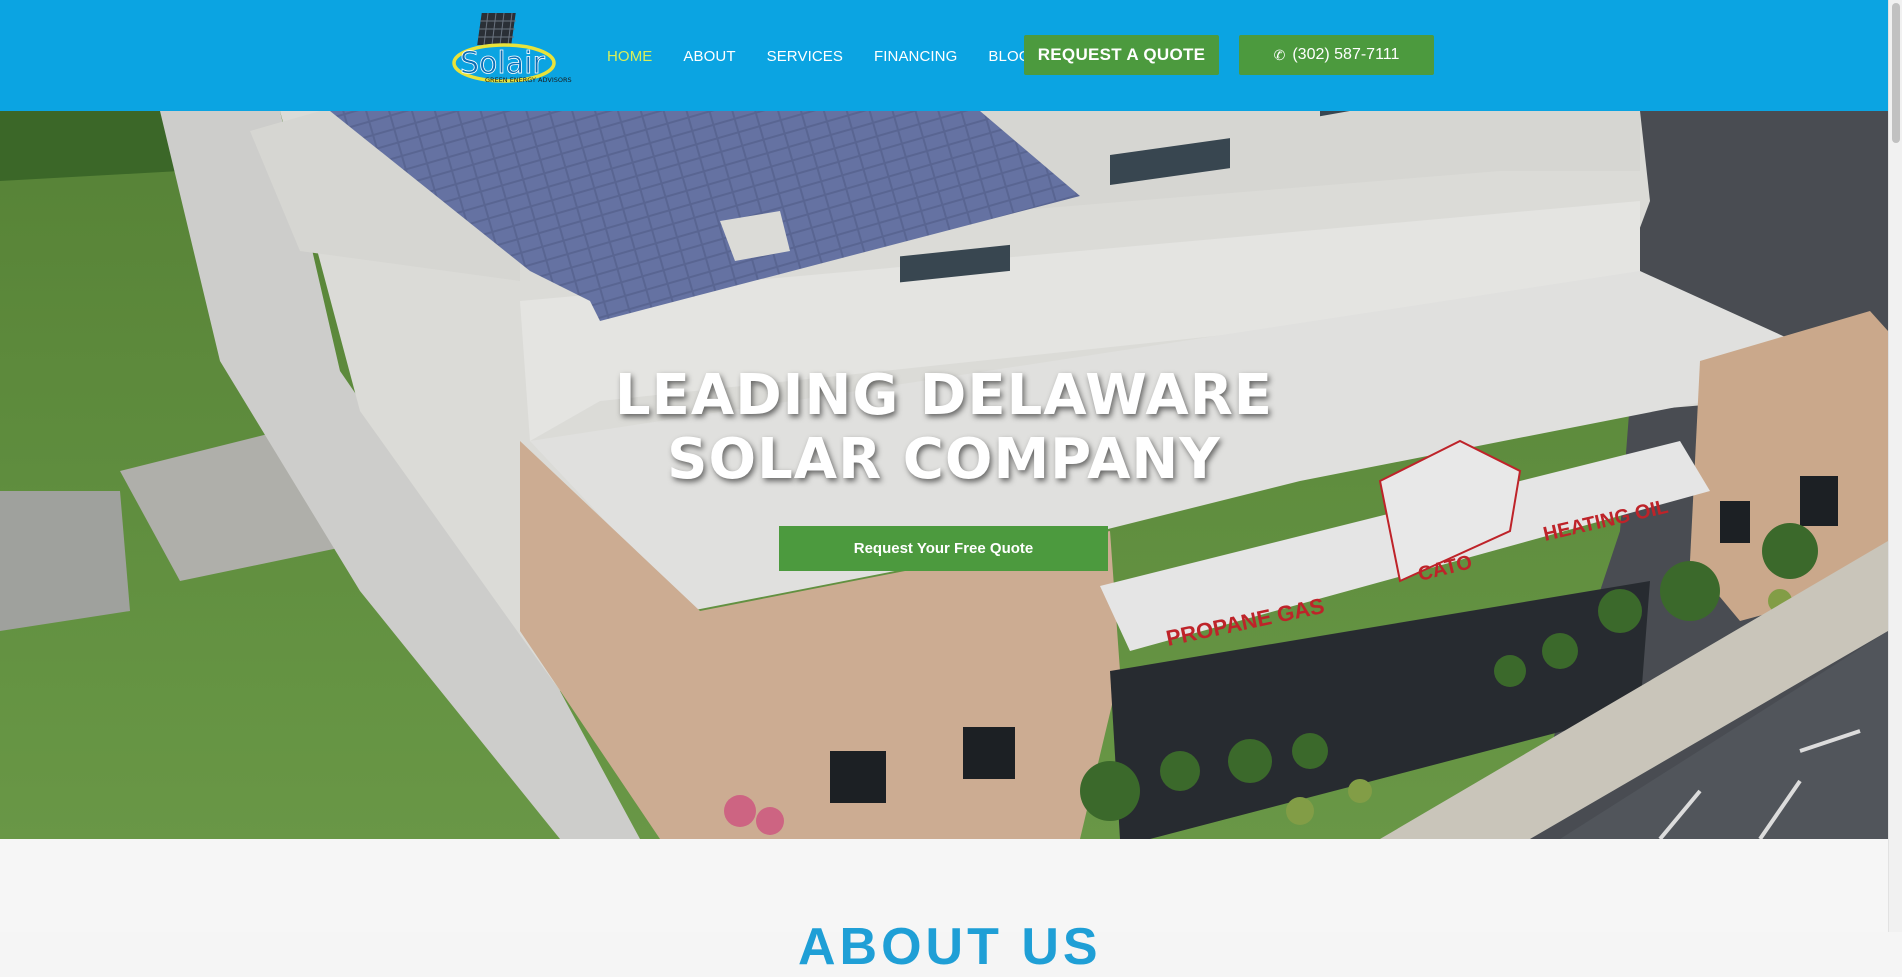  Describe the element at coordinates (944, 907) in the screenshot. I see `about-section: ABOUT US` at that location.